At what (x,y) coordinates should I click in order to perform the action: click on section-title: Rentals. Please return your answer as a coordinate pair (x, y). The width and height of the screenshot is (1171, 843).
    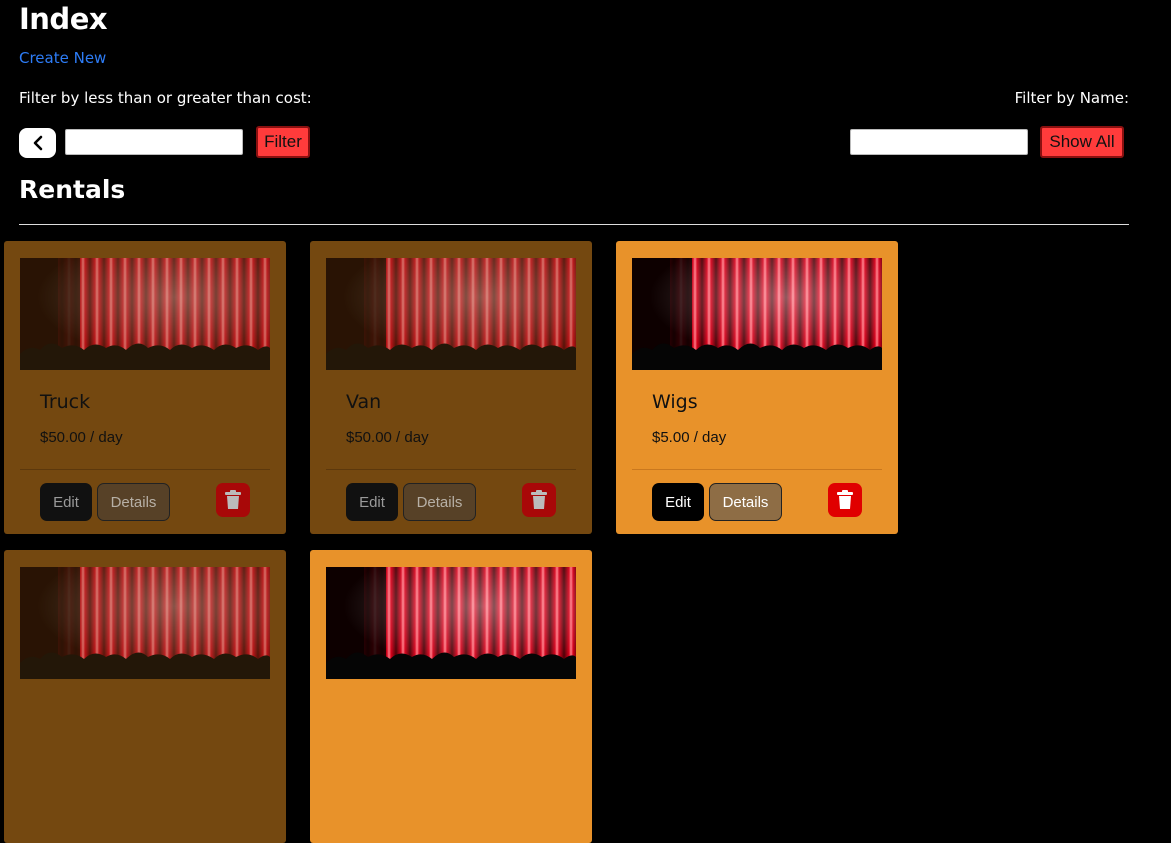
    Looking at the image, I should click on (72, 189).